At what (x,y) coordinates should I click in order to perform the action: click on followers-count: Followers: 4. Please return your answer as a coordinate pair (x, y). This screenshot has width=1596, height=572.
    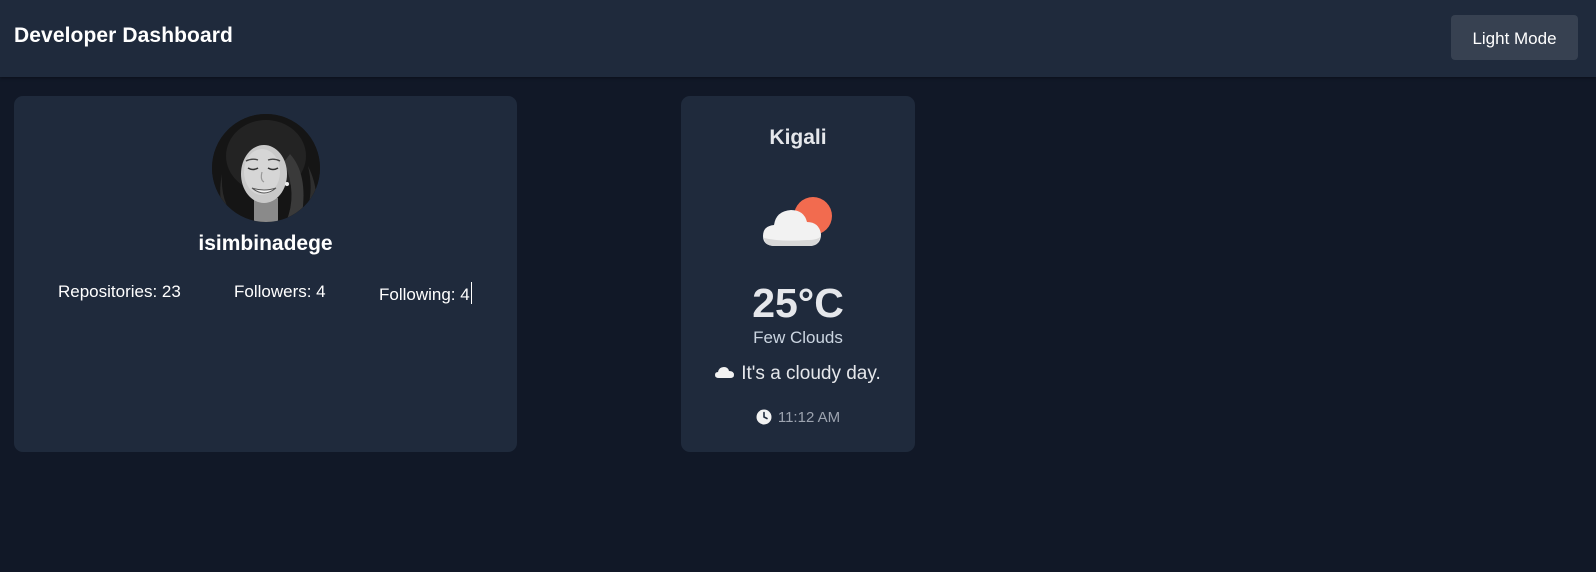
    Looking at the image, I should click on (280, 292).